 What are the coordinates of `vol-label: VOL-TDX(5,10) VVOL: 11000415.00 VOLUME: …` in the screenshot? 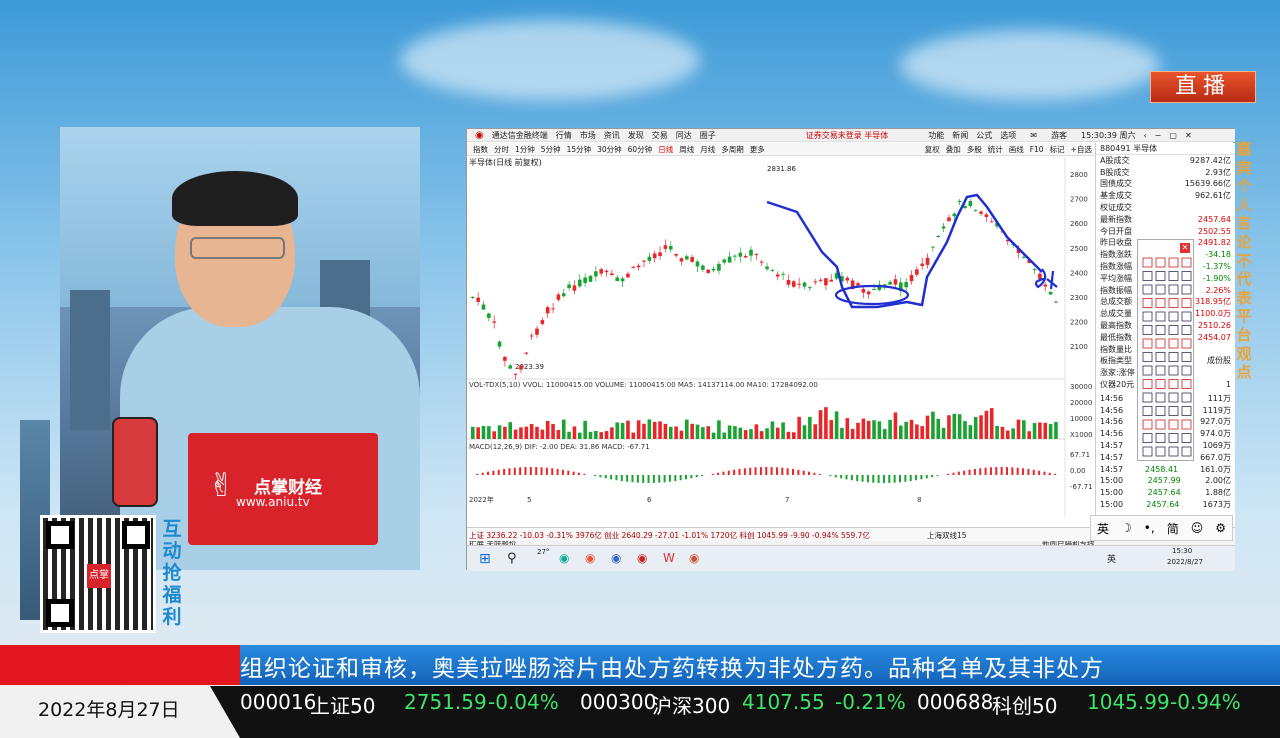 It's located at (643, 385).